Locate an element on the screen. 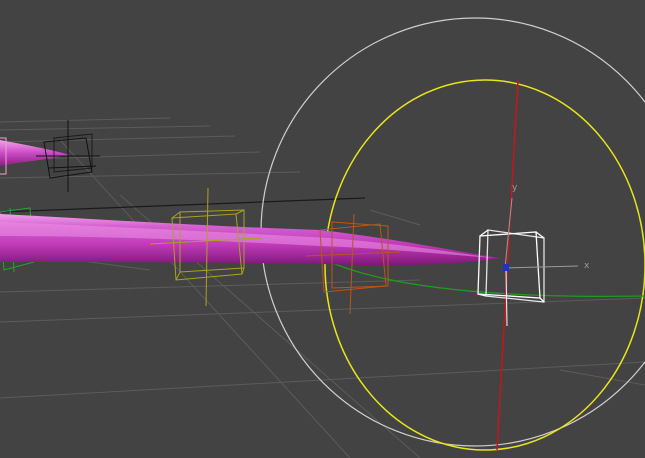 The height and width of the screenshot is (458, 645). bone-box-black is located at coordinates (68, 156).